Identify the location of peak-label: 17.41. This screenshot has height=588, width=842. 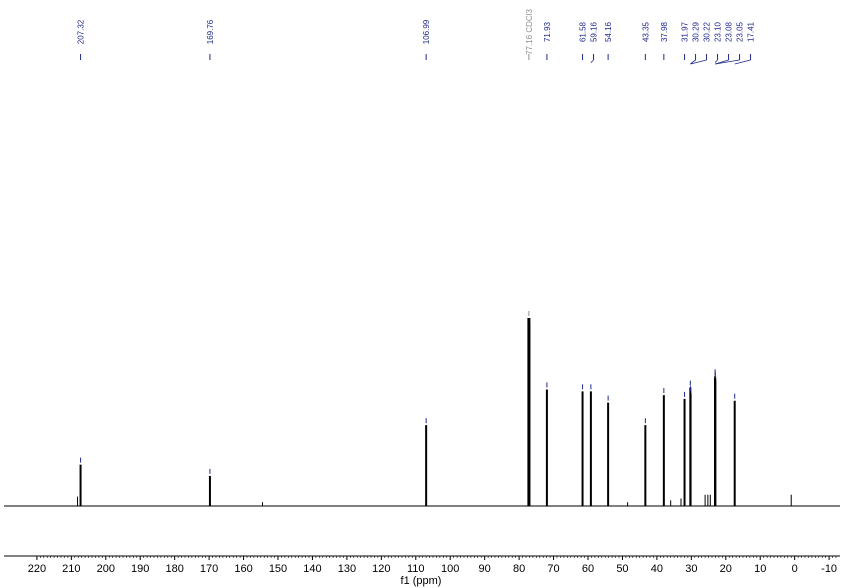
(751, 31).